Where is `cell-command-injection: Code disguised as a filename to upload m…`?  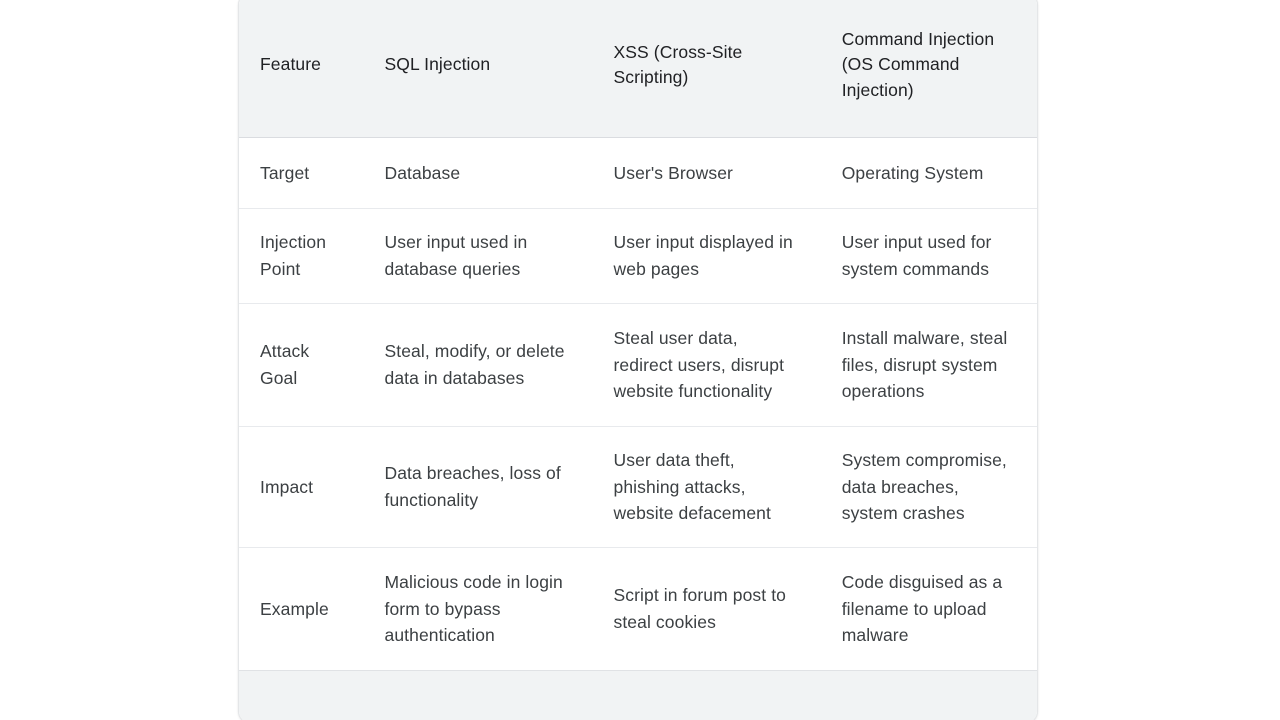
cell-command-injection: Code disguised as a filename to upload m… is located at coordinates (928, 609).